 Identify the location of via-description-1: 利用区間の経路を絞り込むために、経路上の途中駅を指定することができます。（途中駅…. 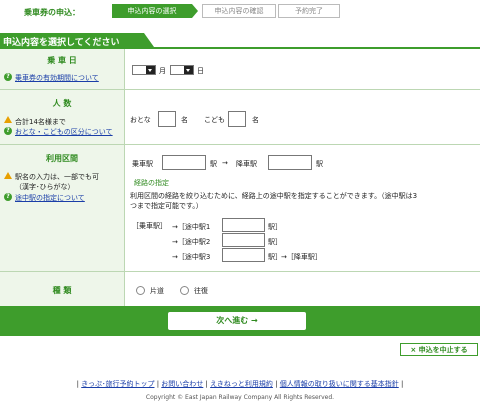
(274, 196).